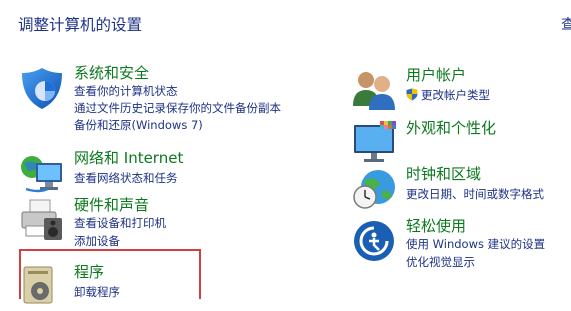  I want to click on category-clock-region: 时钟和区域 更改日期、时间或数字格式, so click(460, 187).